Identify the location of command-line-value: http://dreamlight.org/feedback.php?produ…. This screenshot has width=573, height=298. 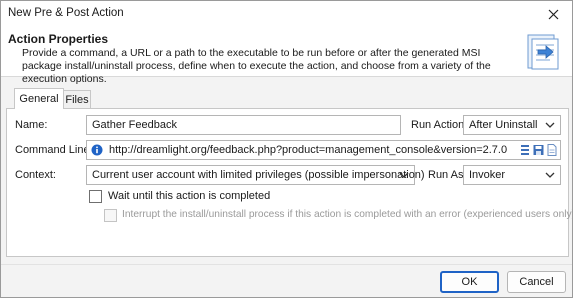
(308, 150).